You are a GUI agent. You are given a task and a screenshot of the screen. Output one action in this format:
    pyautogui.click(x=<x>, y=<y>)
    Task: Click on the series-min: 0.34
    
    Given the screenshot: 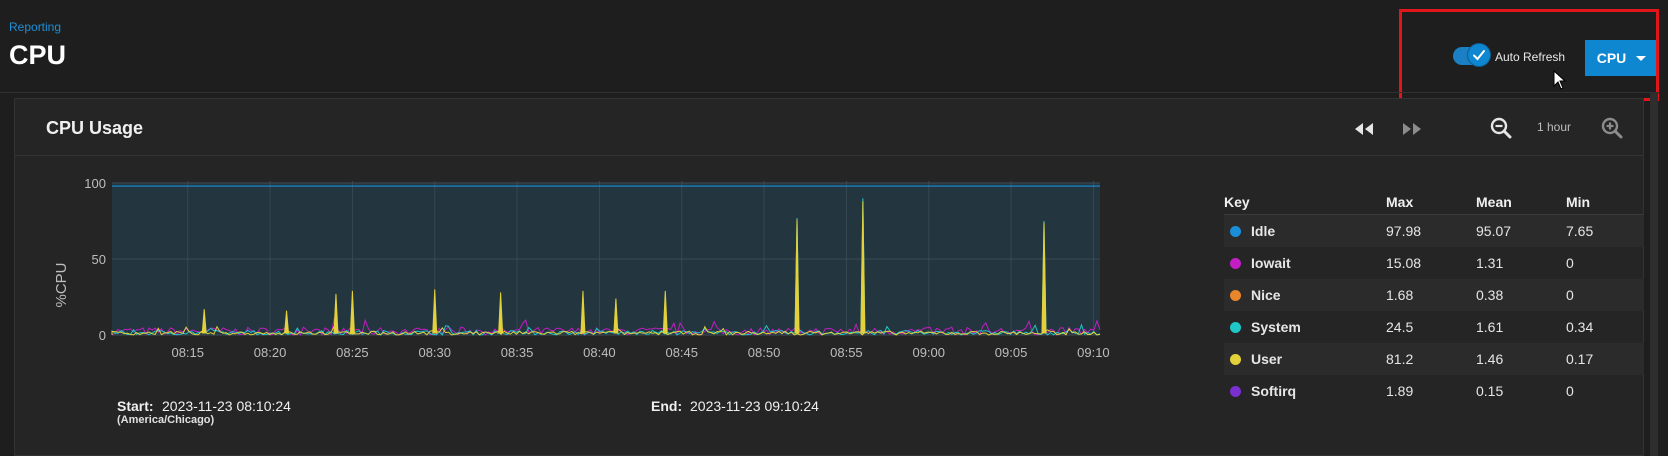 What is the action you would take?
    pyautogui.click(x=1580, y=327)
    